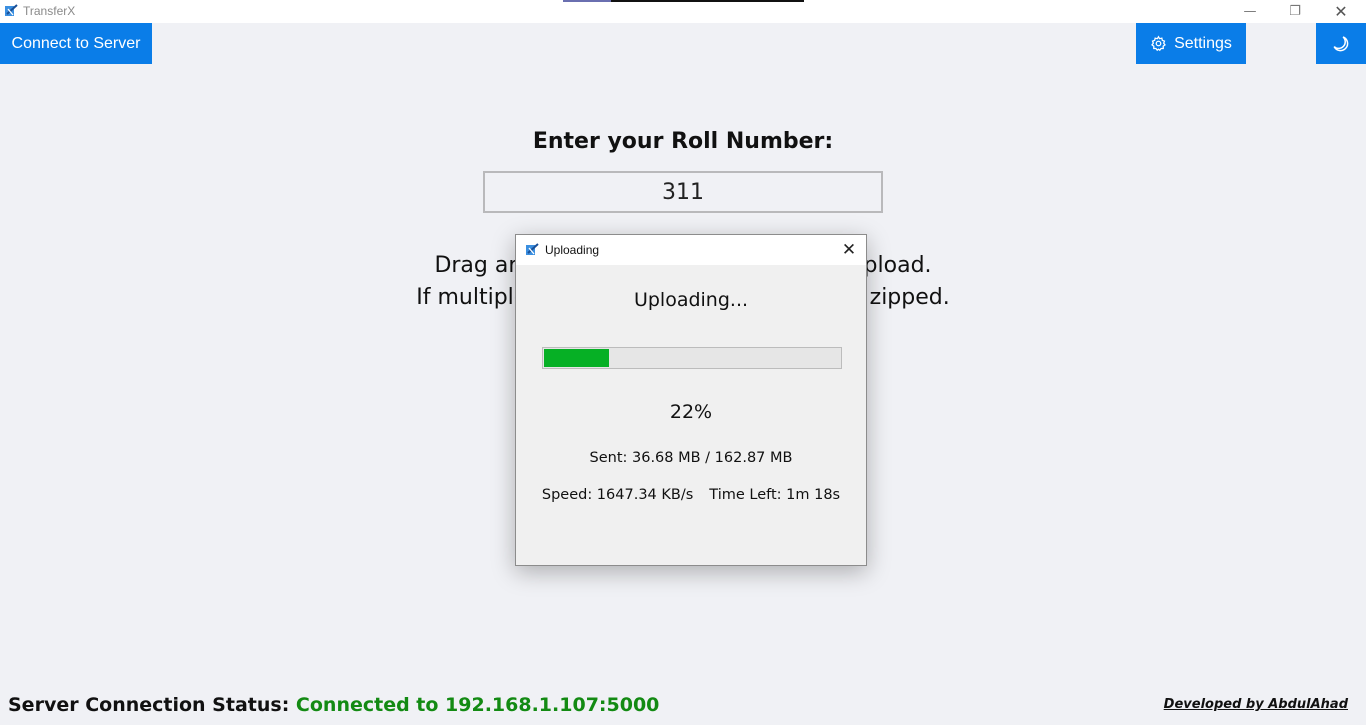 The width and height of the screenshot is (1366, 725). I want to click on roll-number-heading: Enter your Roll Number:, so click(683, 141).